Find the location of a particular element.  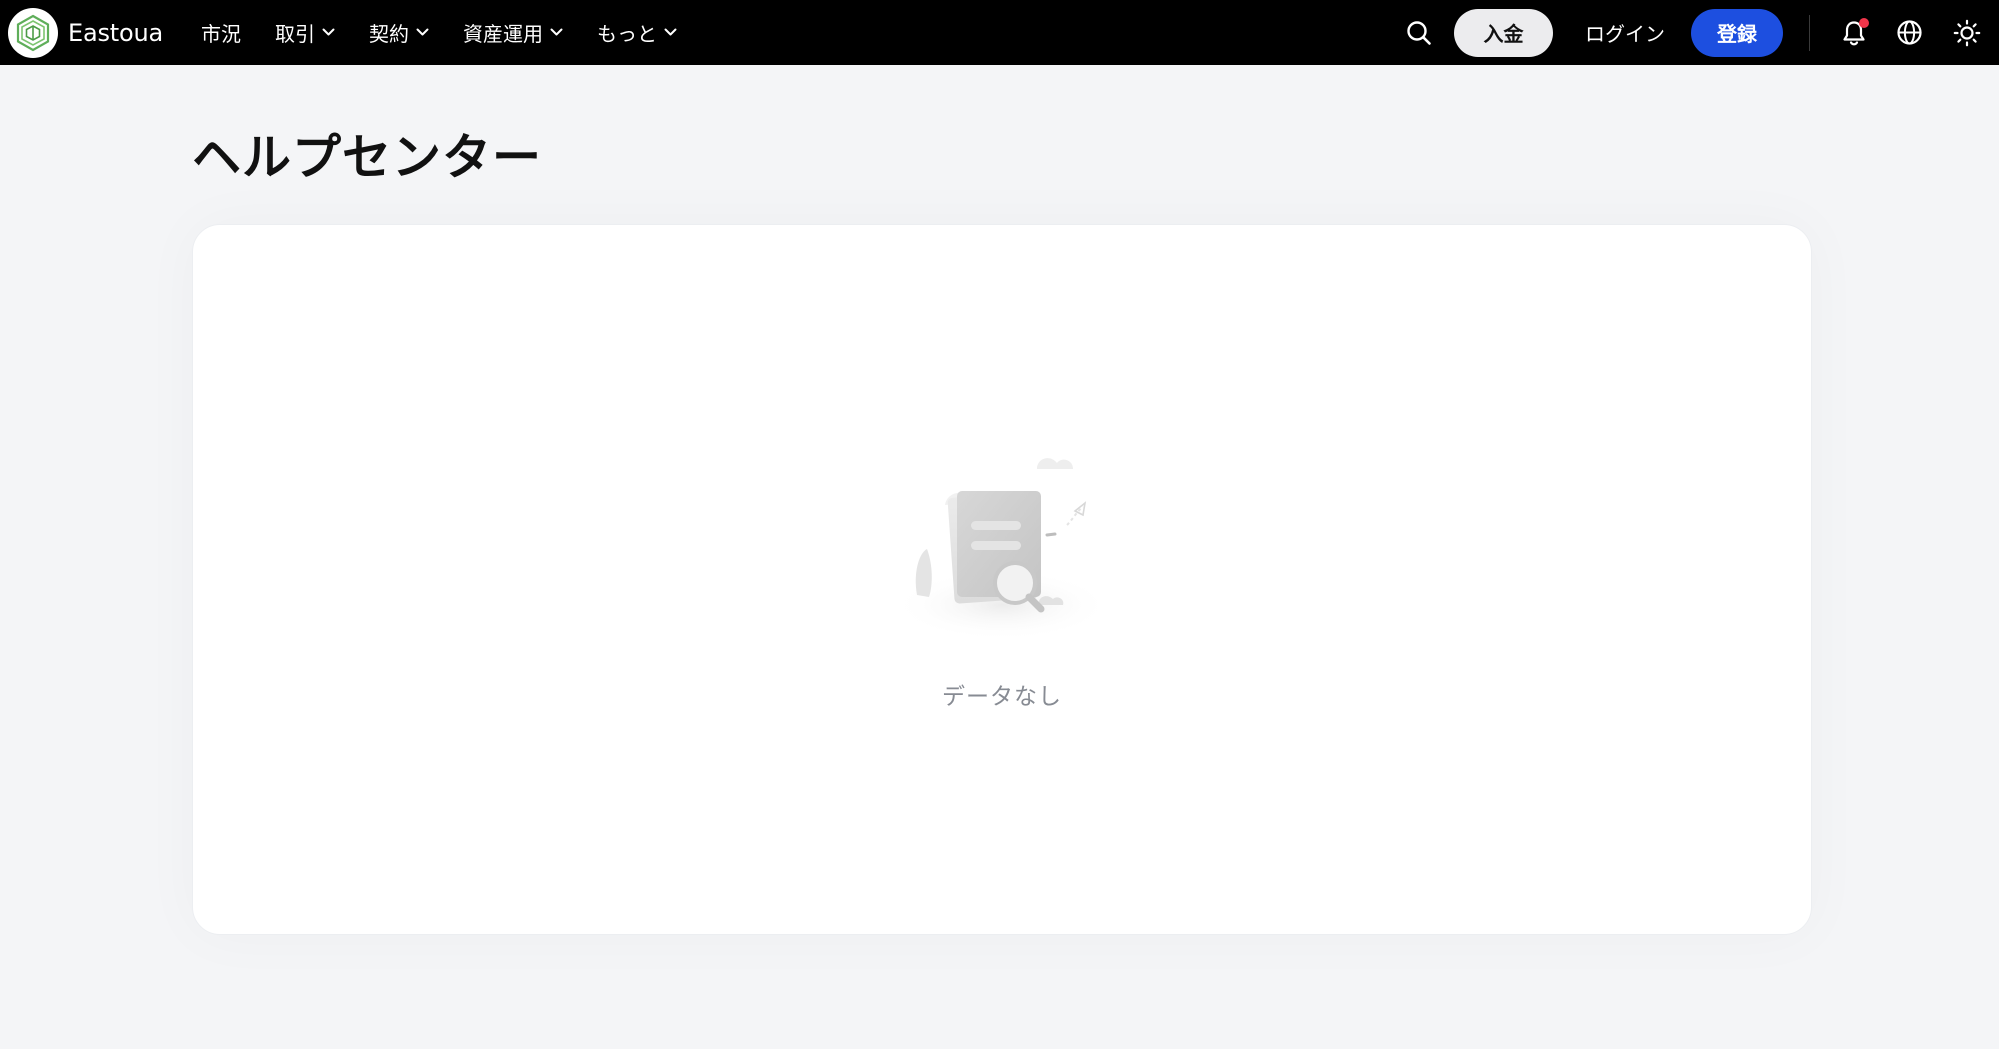

brand-name: Eastoua is located at coordinates (115, 32).